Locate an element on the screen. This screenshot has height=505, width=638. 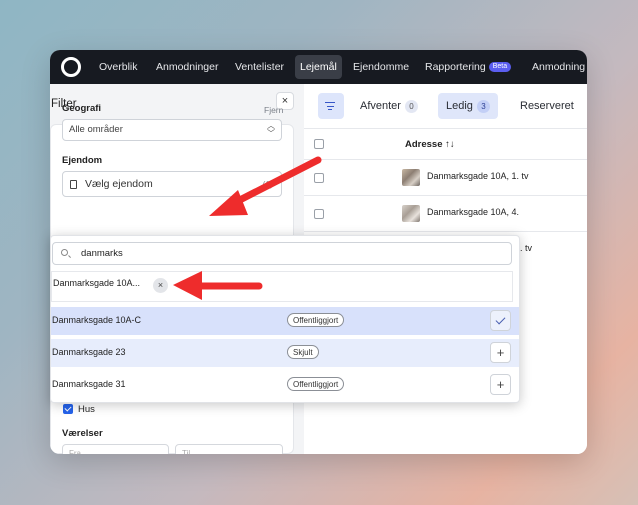
fjern-link: Fjern is located at coordinates (273, 110).